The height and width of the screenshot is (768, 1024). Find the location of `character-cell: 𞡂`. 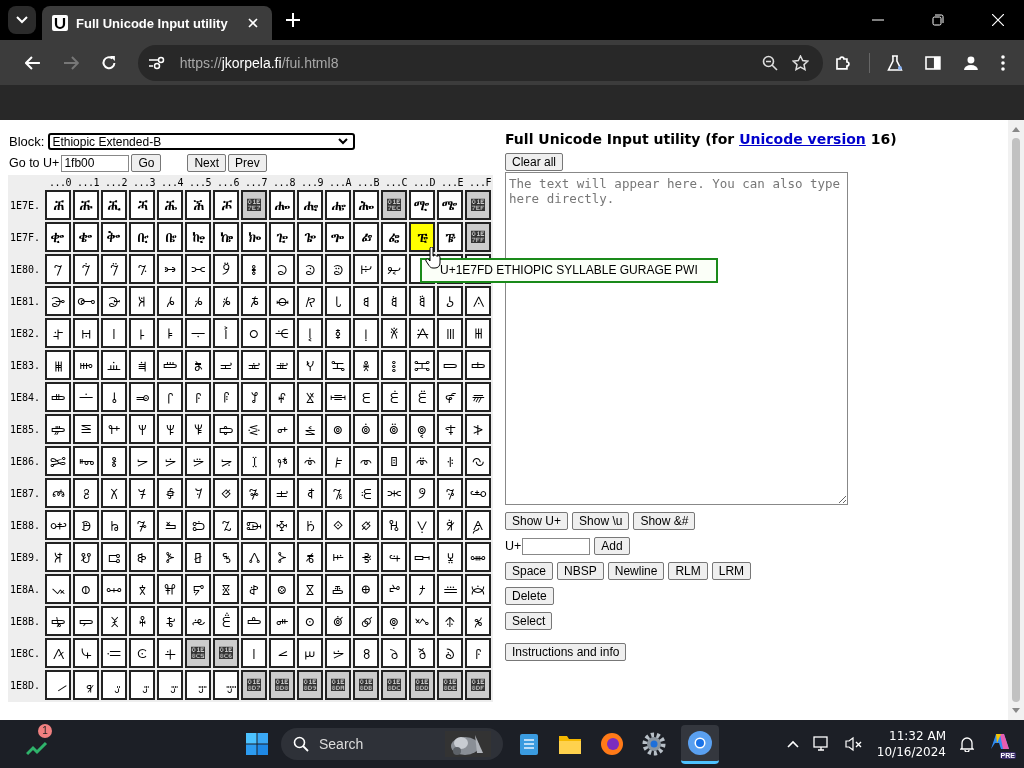

character-cell: 𞡂 is located at coordinates (114, 397).